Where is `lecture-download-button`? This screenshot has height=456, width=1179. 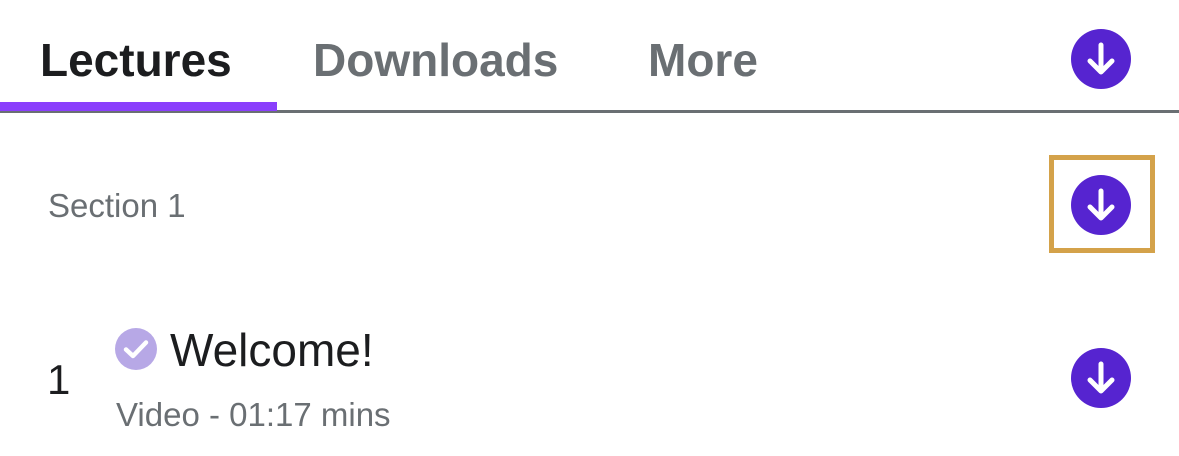 lecture-download-button is located at coordinates (1101, 378).